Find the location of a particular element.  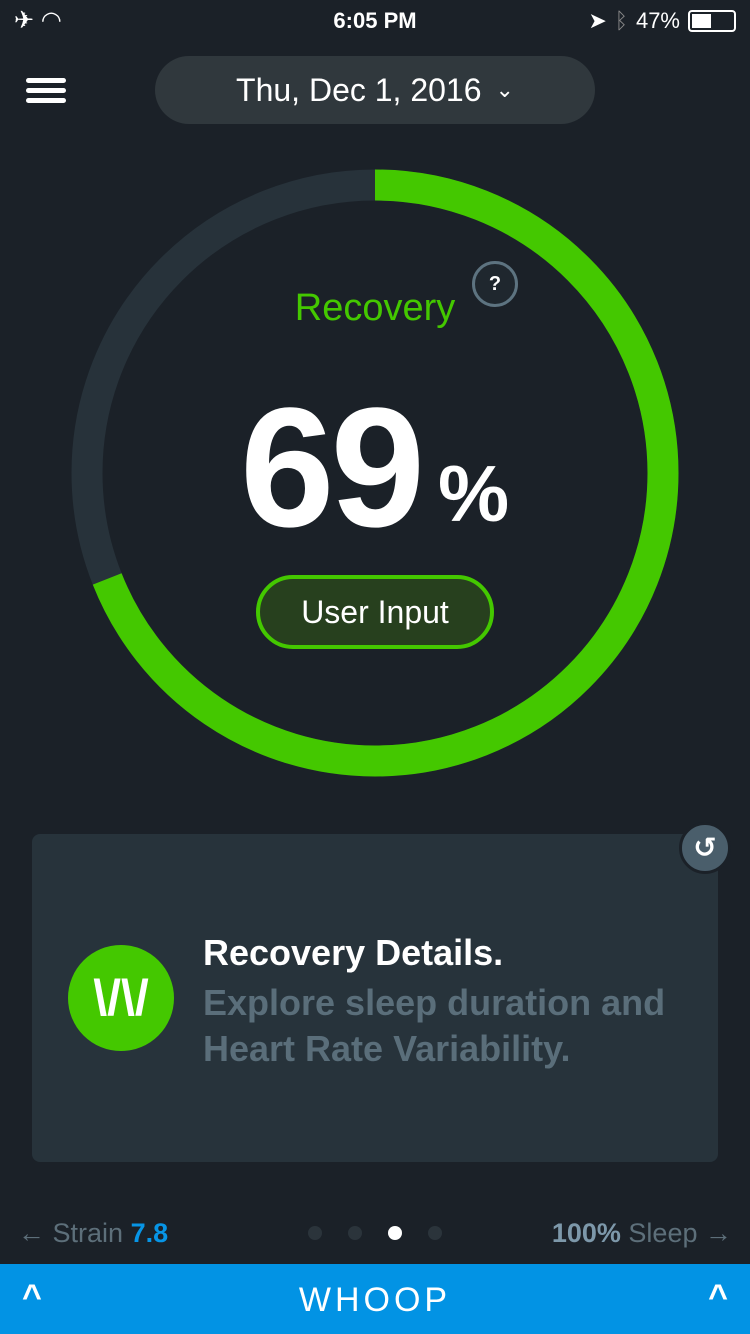

whoop-logo-icon: \/\/ is located at coordinates (121, 998).